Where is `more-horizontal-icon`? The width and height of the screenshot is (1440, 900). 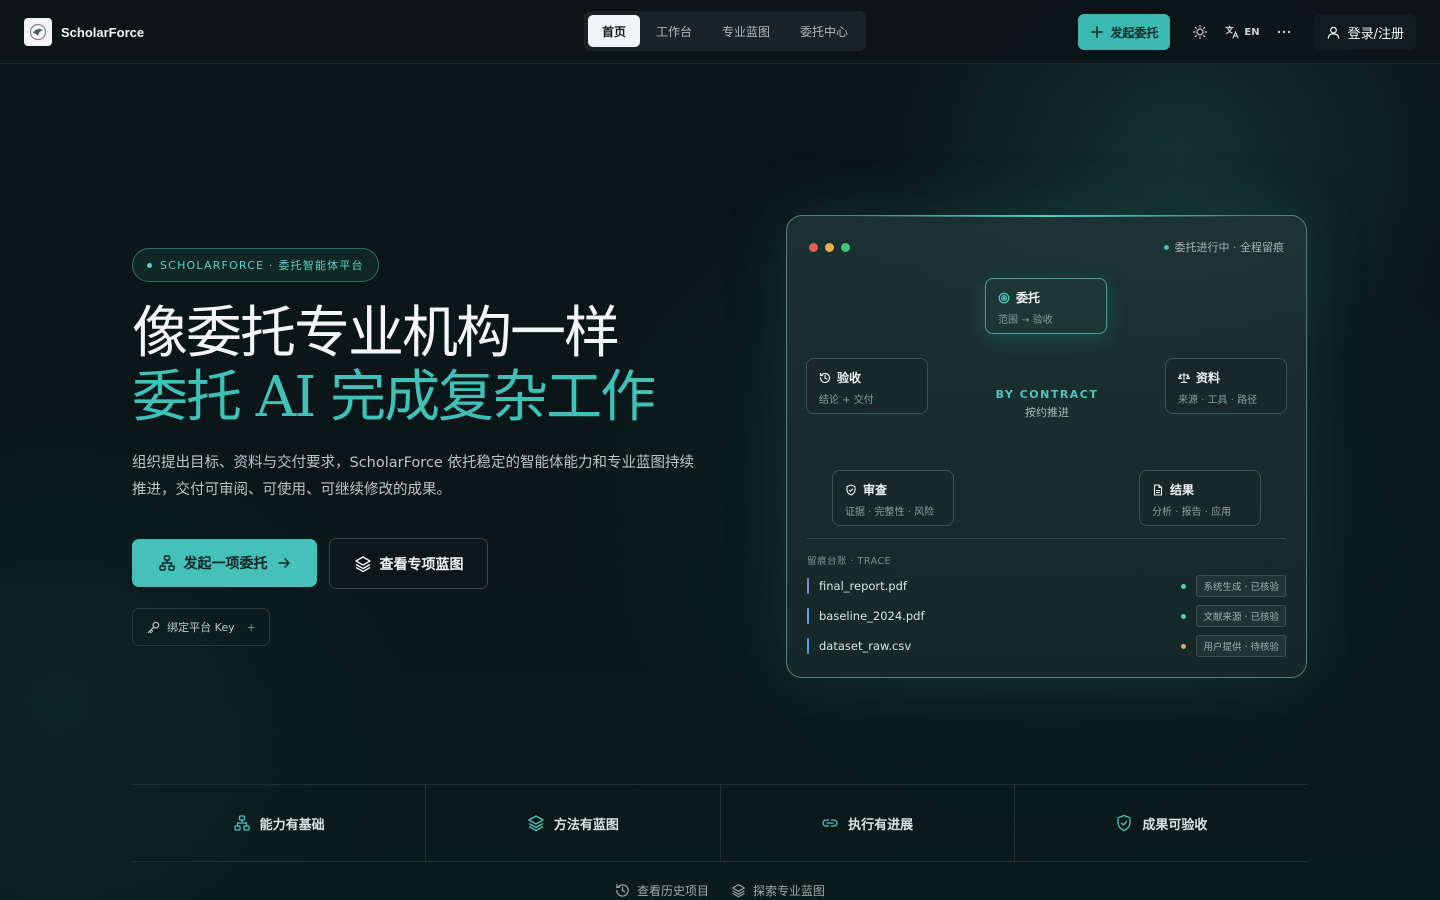 more-horizontal-icon is located at coordinates (1284, 32).